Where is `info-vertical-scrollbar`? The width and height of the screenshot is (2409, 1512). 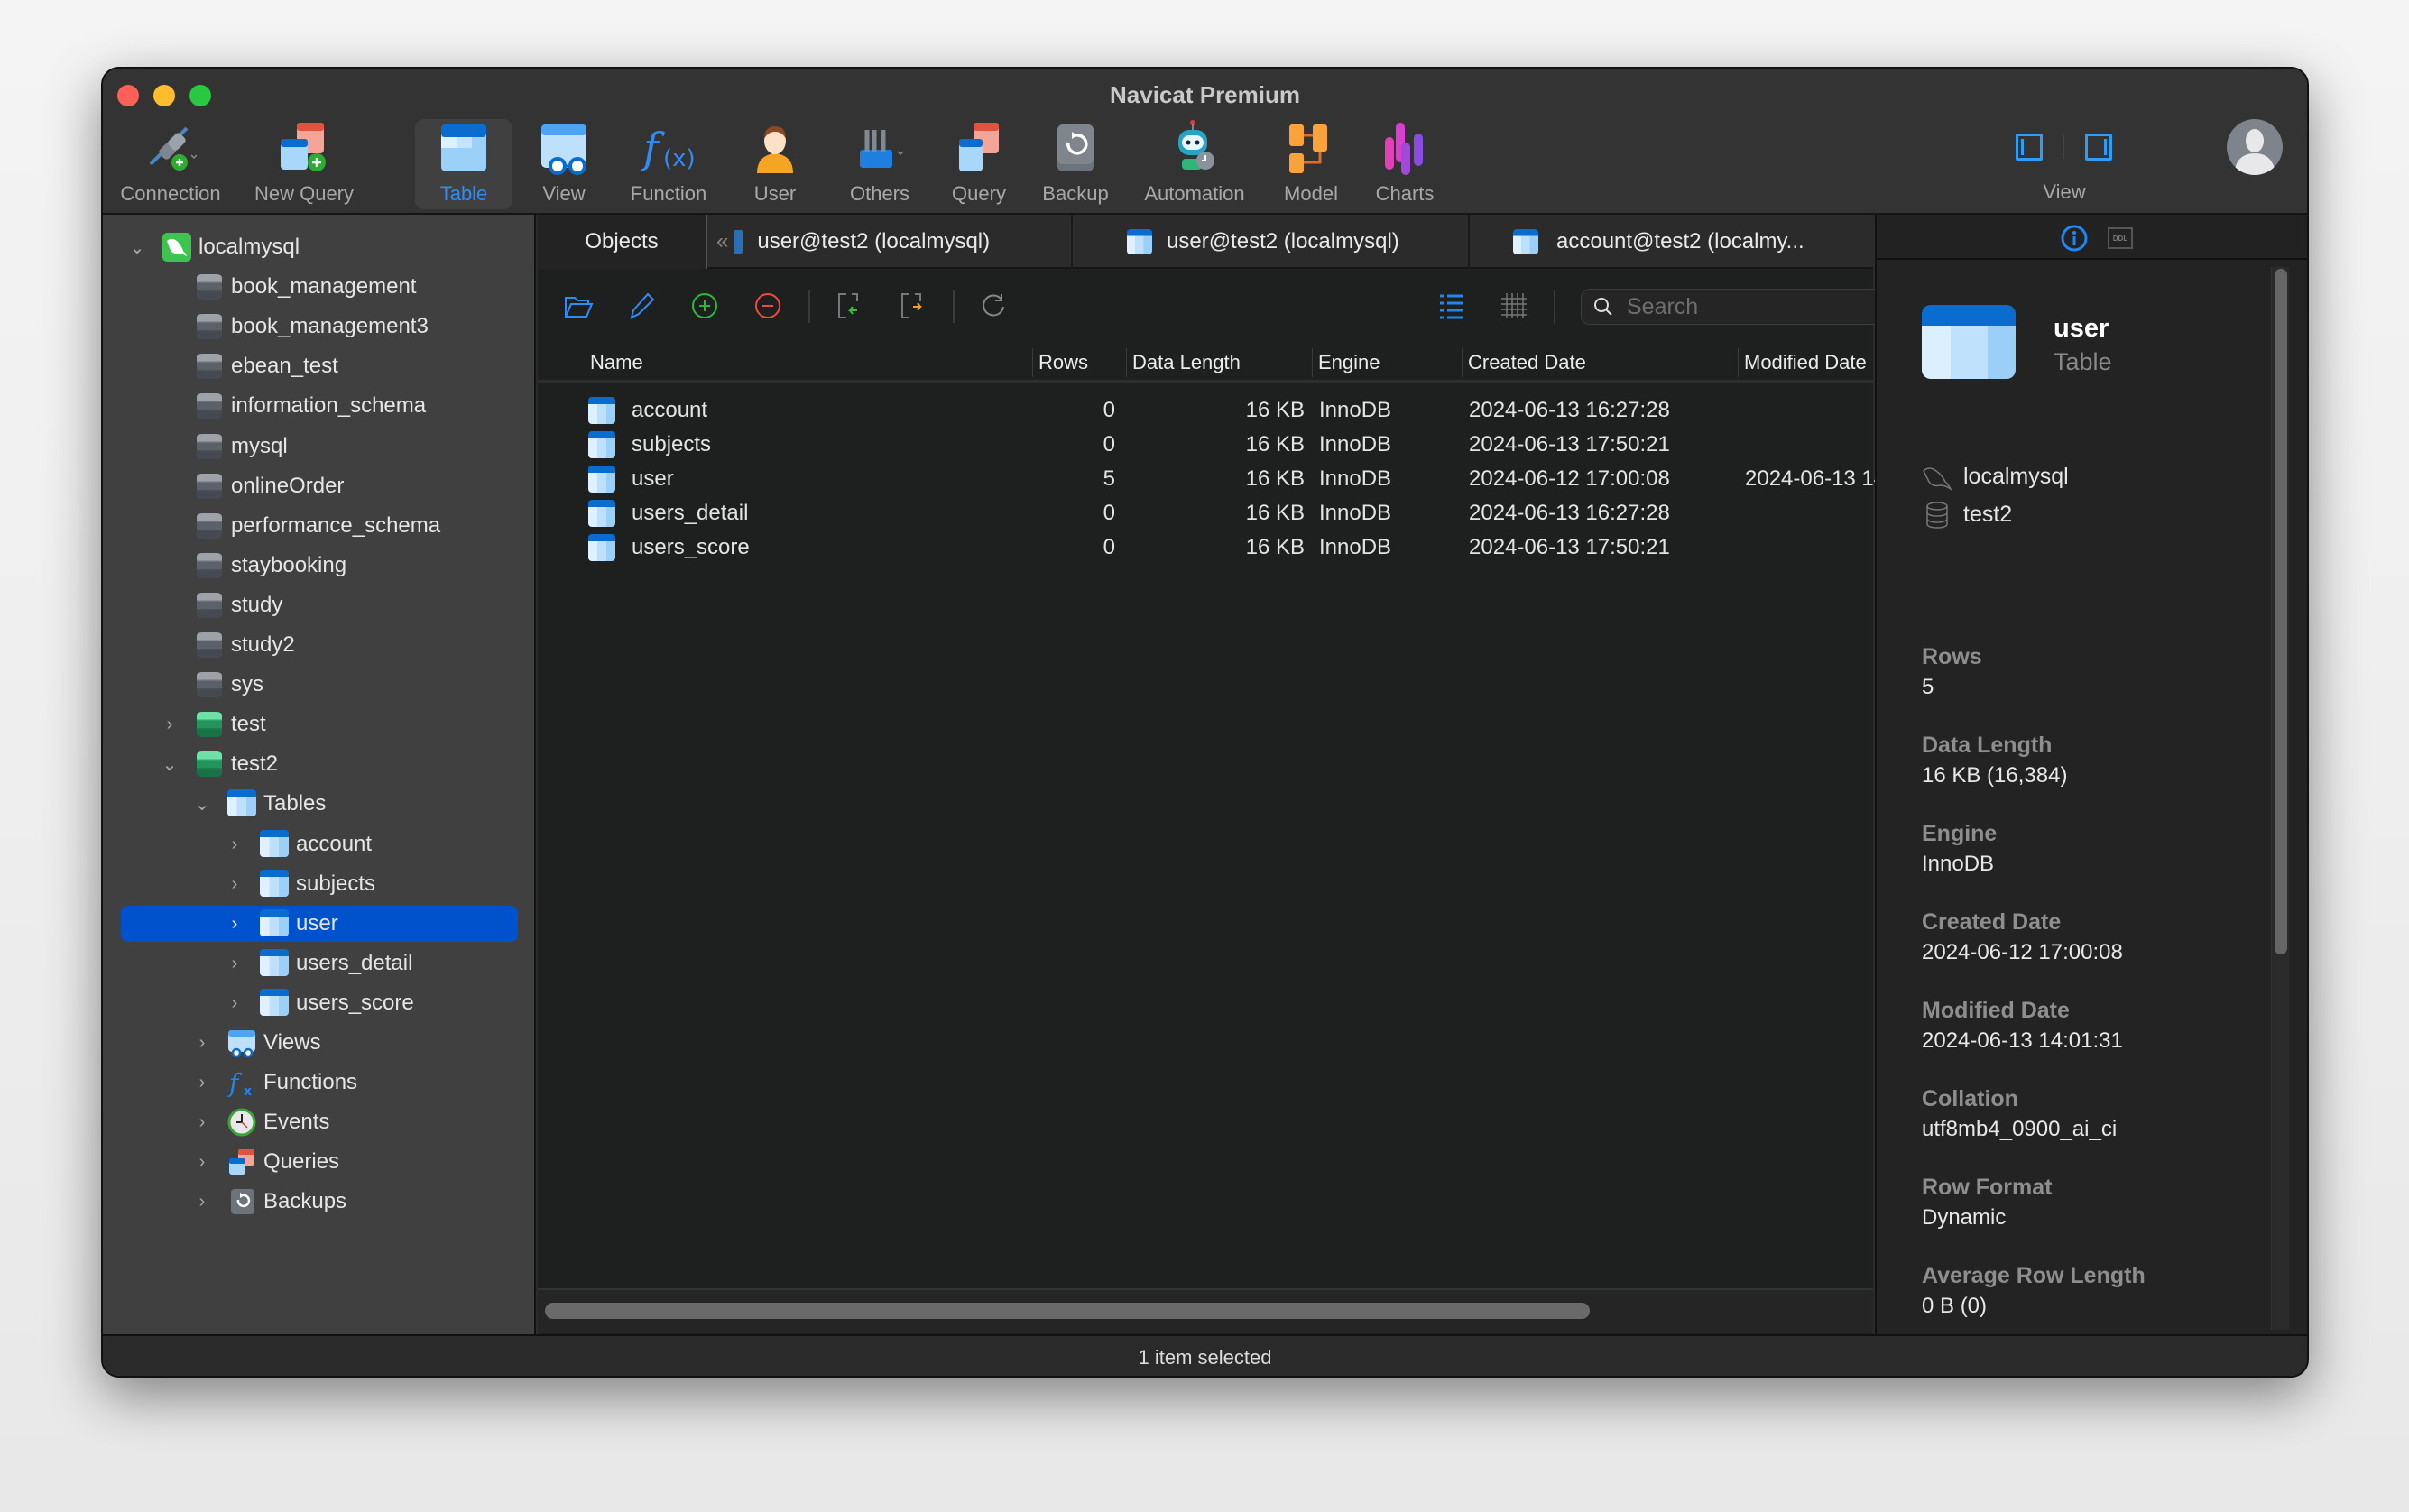
info-vertical-scrollbar is located at coordinates (2280, 798).